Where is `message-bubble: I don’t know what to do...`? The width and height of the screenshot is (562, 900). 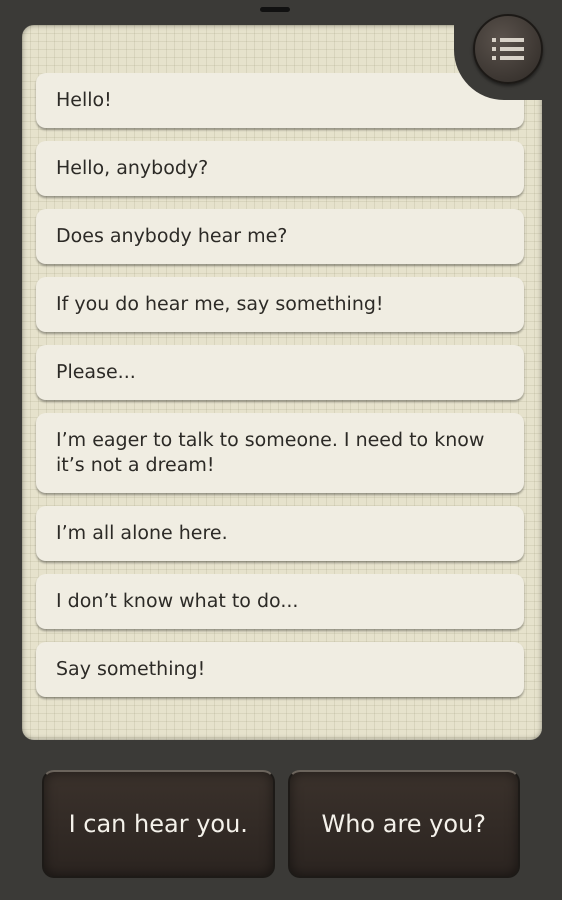
message-bubble: I don’t know what to do... is located at coordinates (280, 601).